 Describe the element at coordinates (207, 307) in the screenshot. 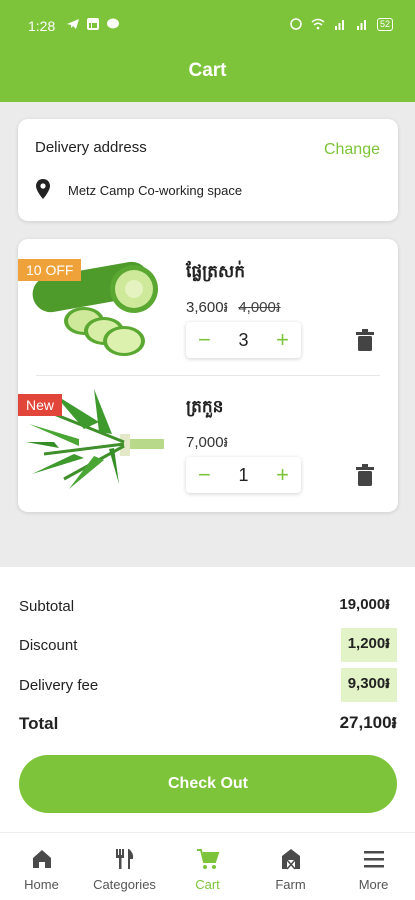

I see `item-price: 3,600៛` at that location.